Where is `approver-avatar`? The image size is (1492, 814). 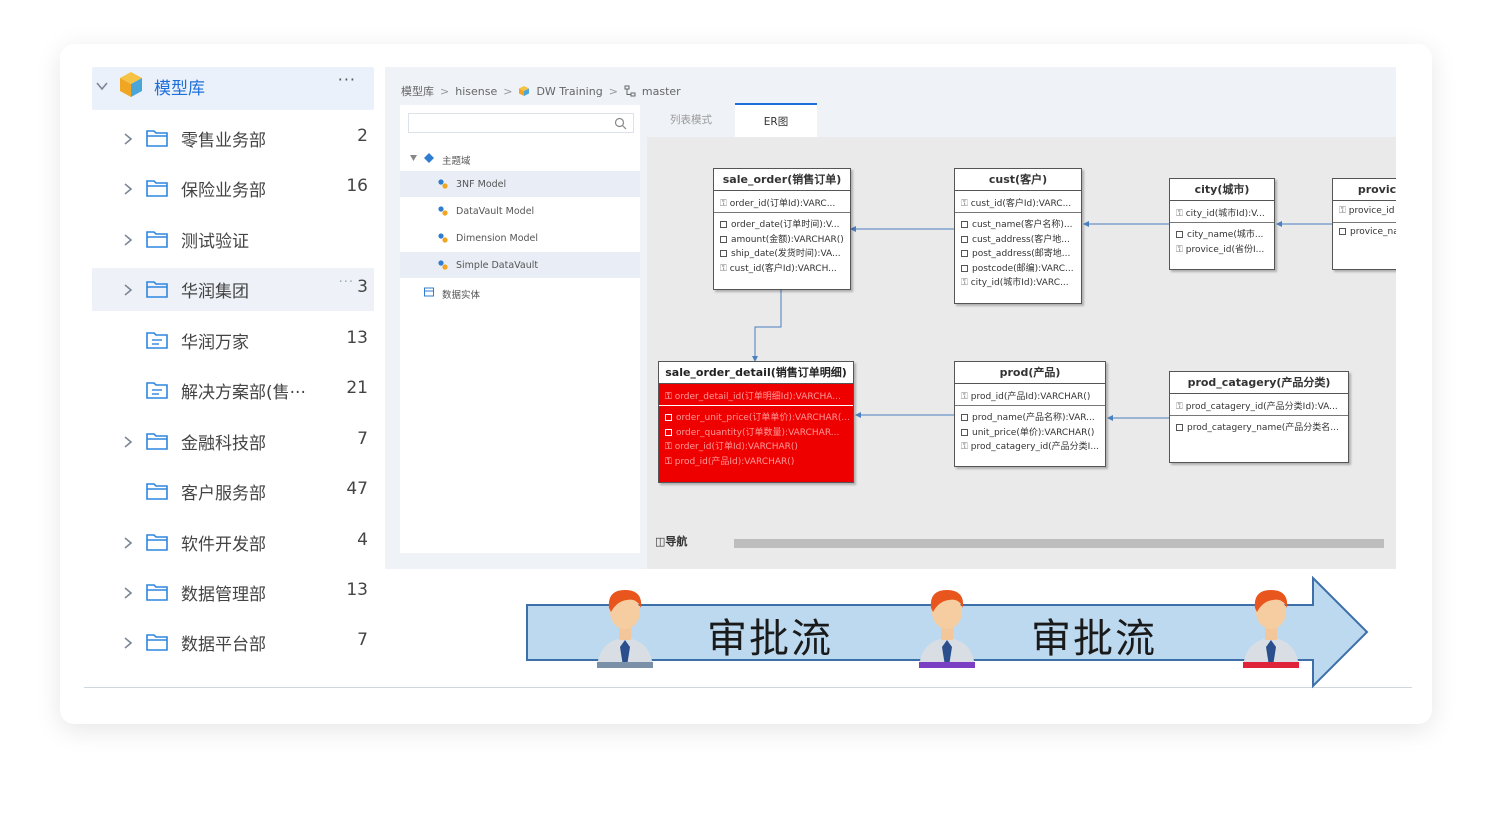 approver-avatar is located at coordinates (1271, 626).